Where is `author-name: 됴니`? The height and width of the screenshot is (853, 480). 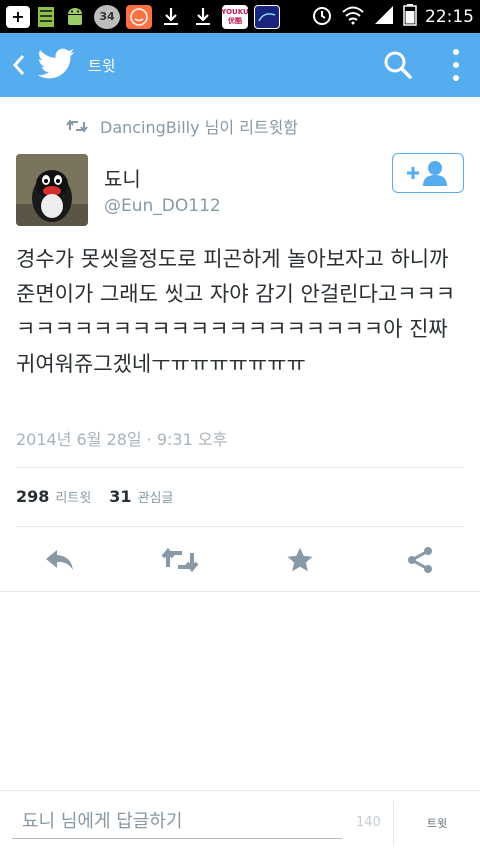
author-name: 됴니 is located at coordinates (122, 177).